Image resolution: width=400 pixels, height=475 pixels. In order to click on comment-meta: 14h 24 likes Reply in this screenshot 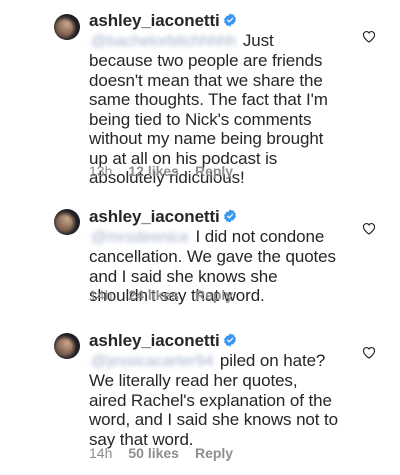, I will do `click(169, 295)`.